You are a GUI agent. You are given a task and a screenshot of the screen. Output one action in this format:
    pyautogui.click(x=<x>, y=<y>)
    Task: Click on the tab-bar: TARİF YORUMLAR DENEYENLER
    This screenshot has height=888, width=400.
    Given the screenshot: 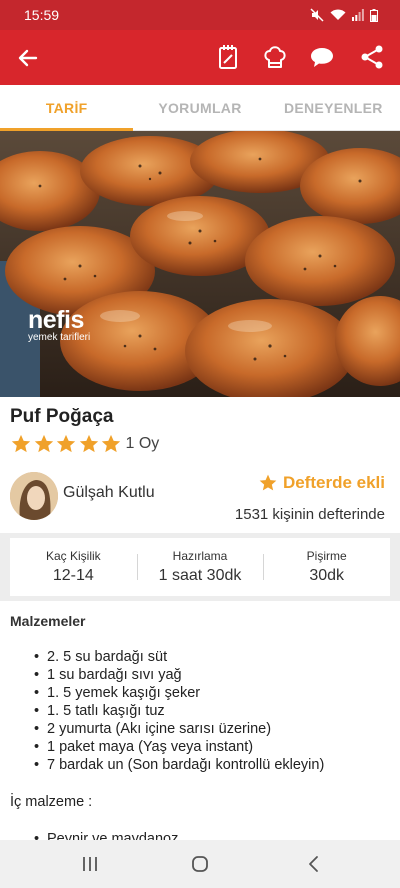 What is the action you would take?
    pyautogui.click(x=200, y=108)
    